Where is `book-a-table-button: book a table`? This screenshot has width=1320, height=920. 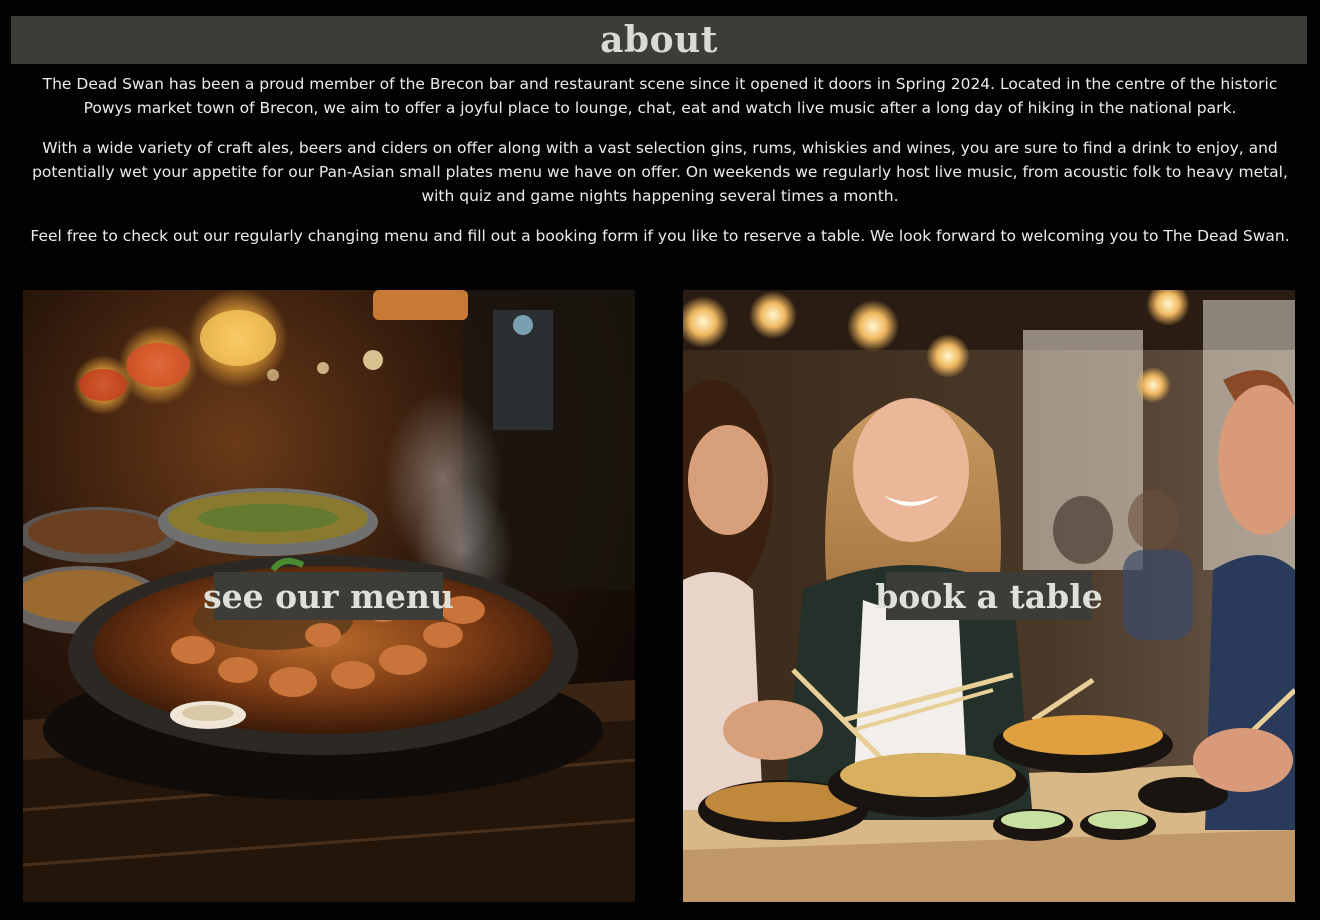
book-a-table-button: book a table is located at coordinates (989, 596).